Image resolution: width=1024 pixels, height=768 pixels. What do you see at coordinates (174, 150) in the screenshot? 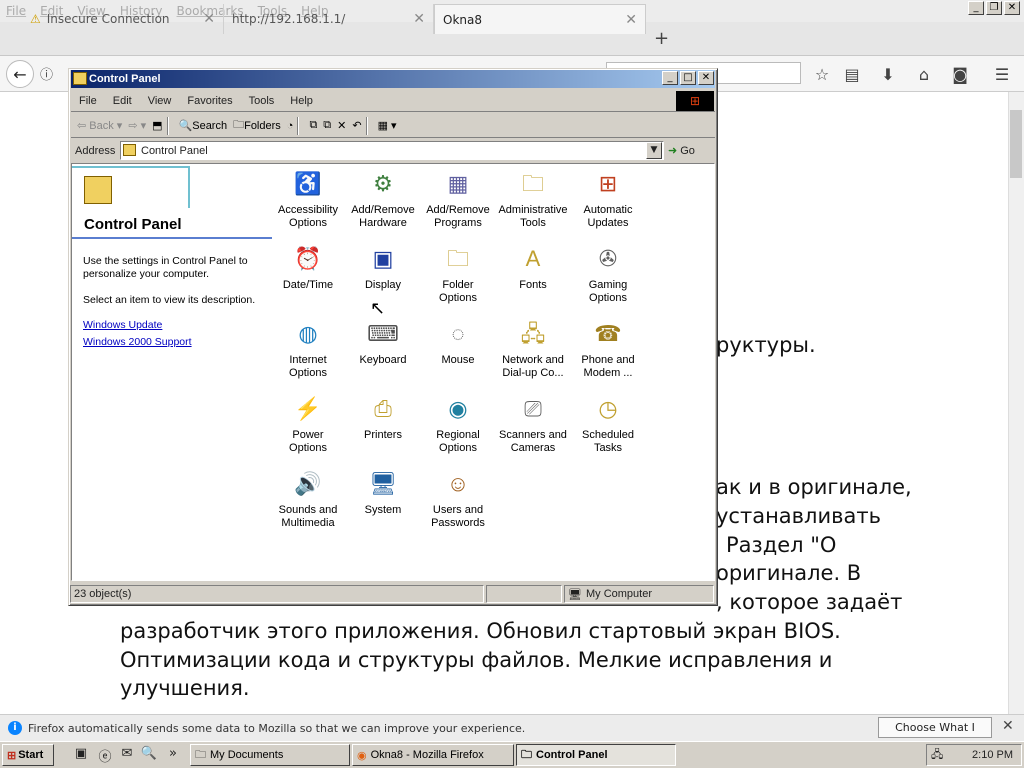
I see `address-value: Control Panel` at bounding box center [174, 150].